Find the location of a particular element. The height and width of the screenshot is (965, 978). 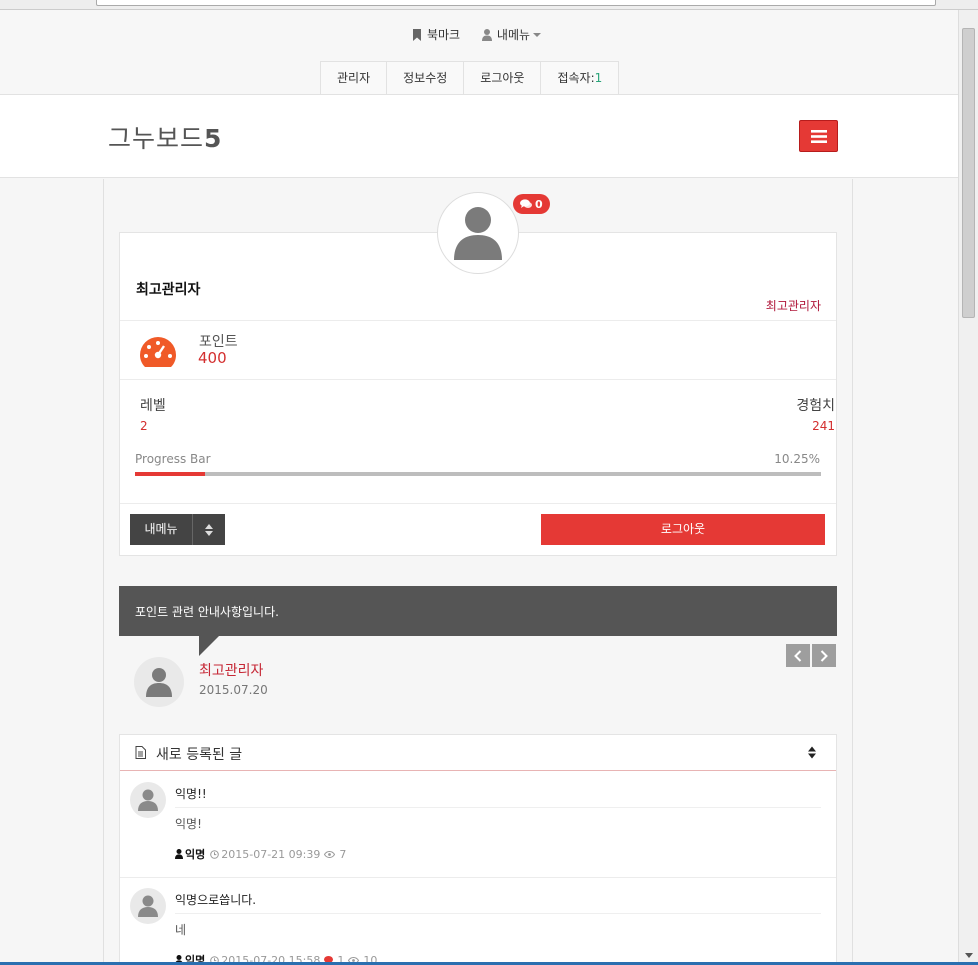

level-value: 2 is located at coordinates (144, 426).